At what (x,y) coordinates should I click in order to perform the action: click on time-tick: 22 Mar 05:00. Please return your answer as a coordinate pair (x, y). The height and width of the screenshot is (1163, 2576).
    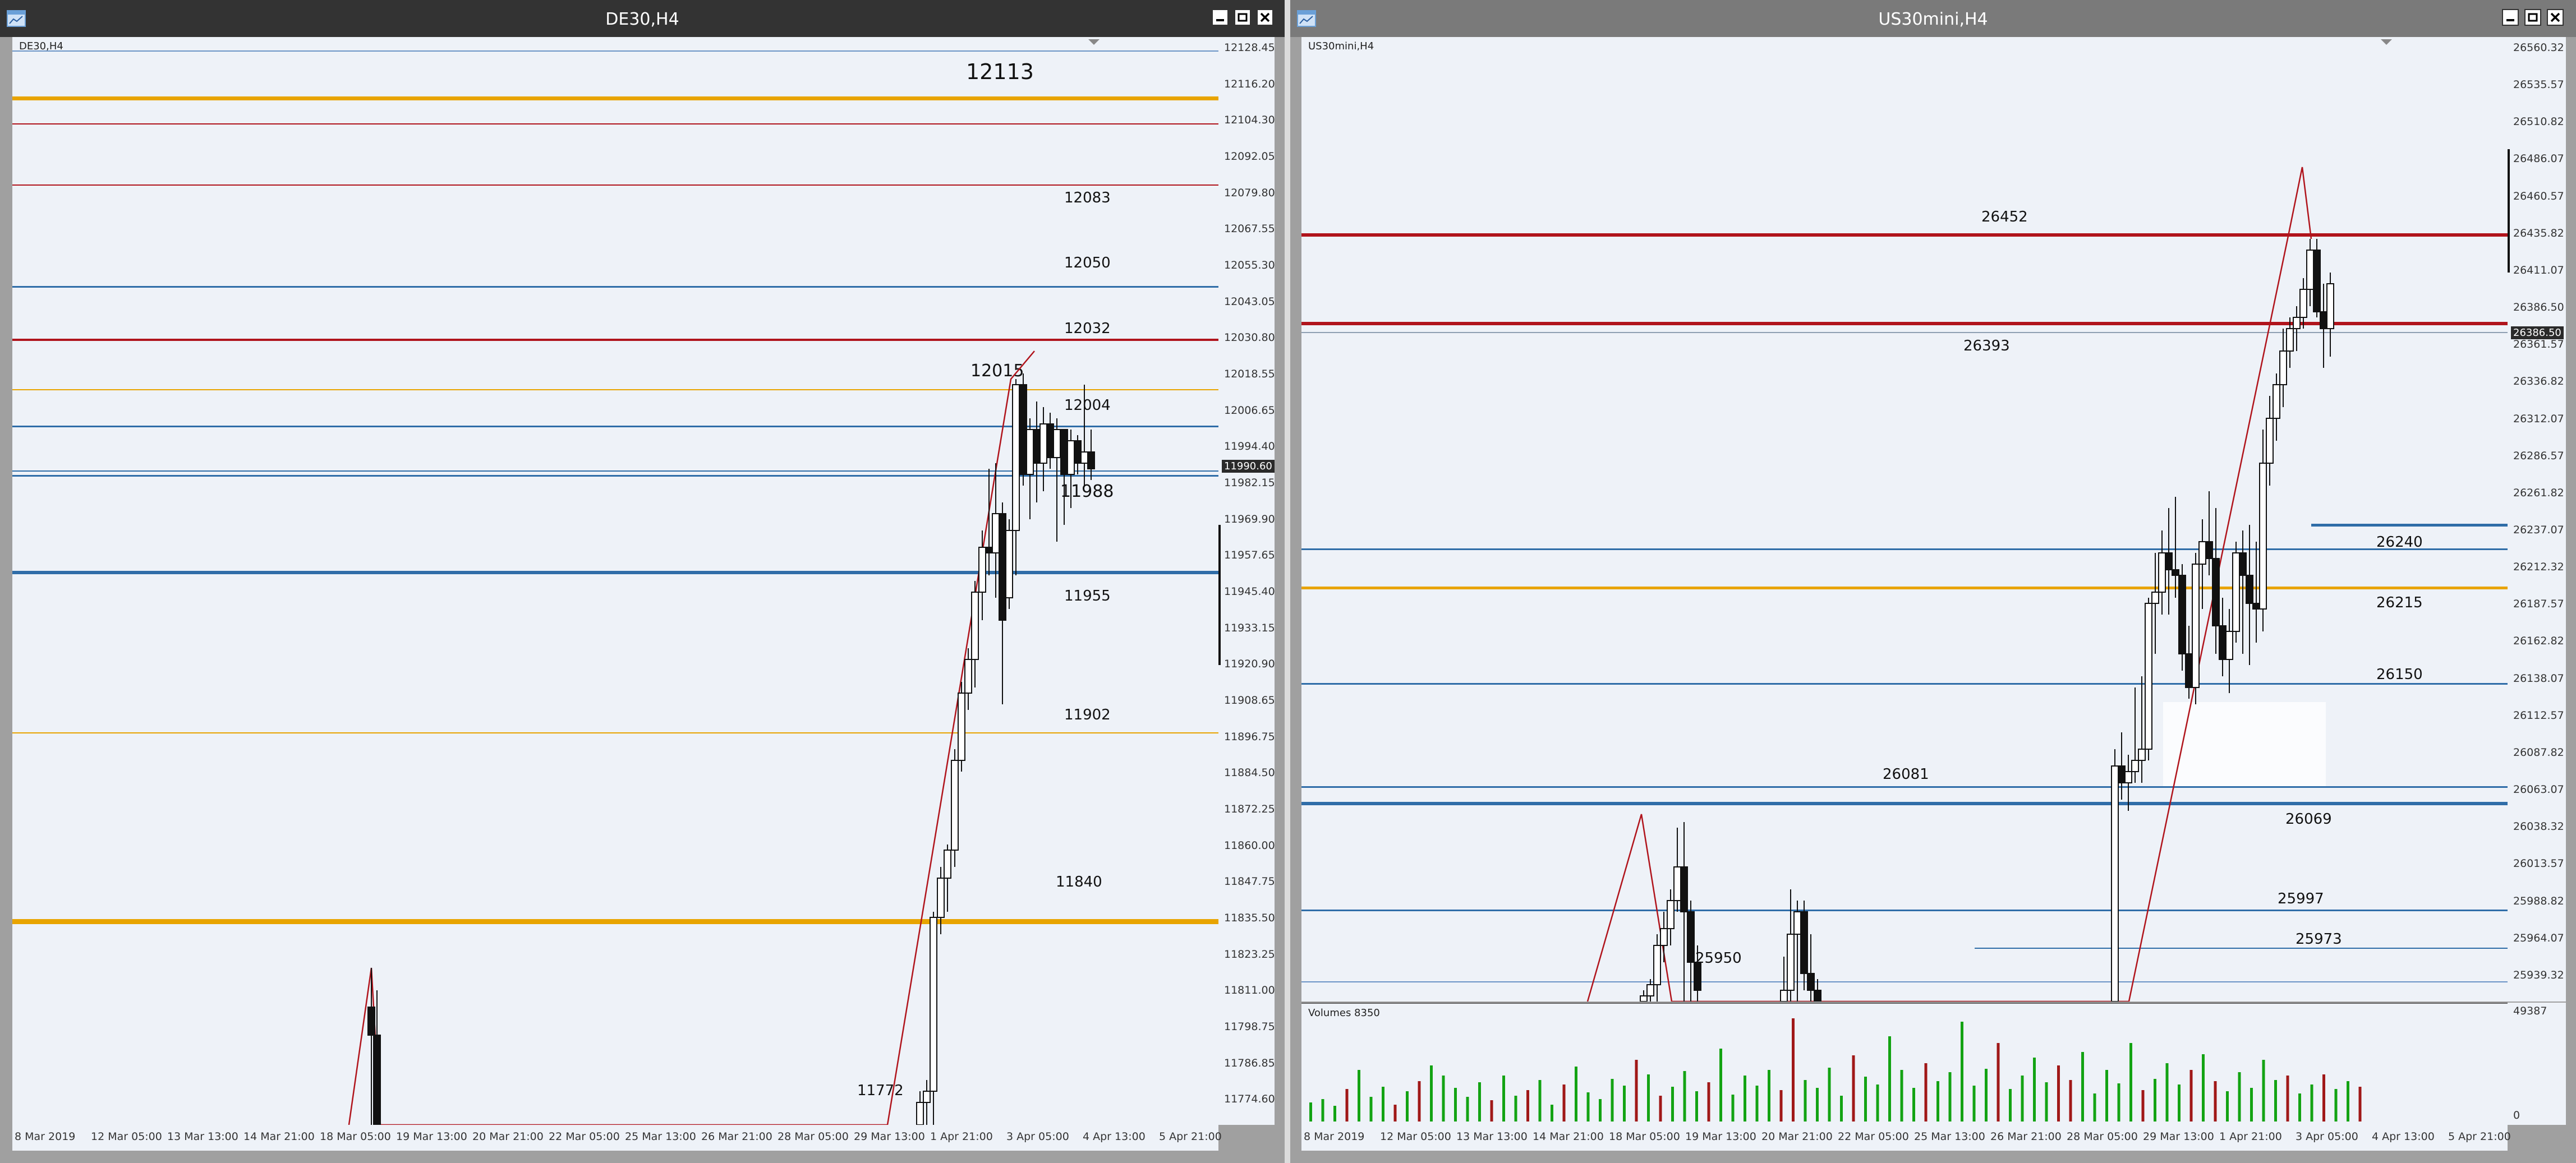
    Looking at the image, I should click on (584, 1136).